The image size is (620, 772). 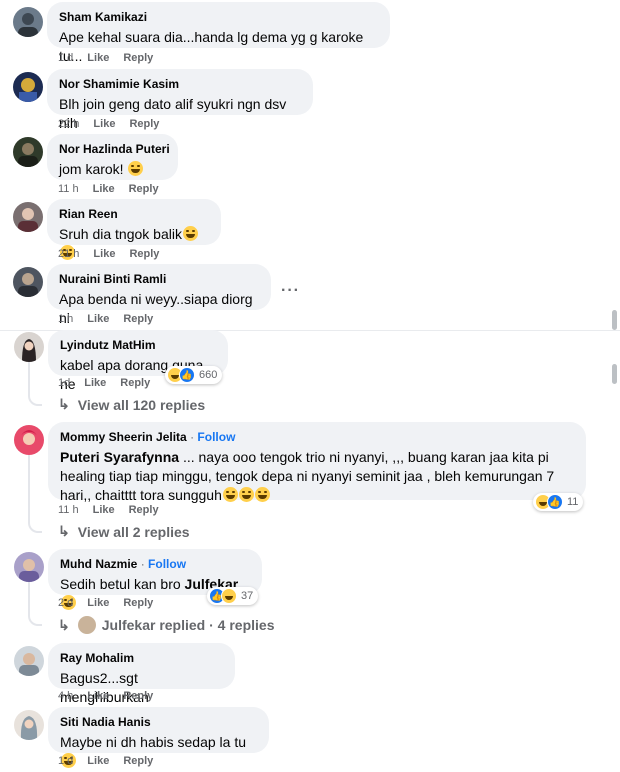 What do you see at coordinates (112, 169) in the screenshot?
I see `comment-text: jom karok!` at bounding box center [112, 169].